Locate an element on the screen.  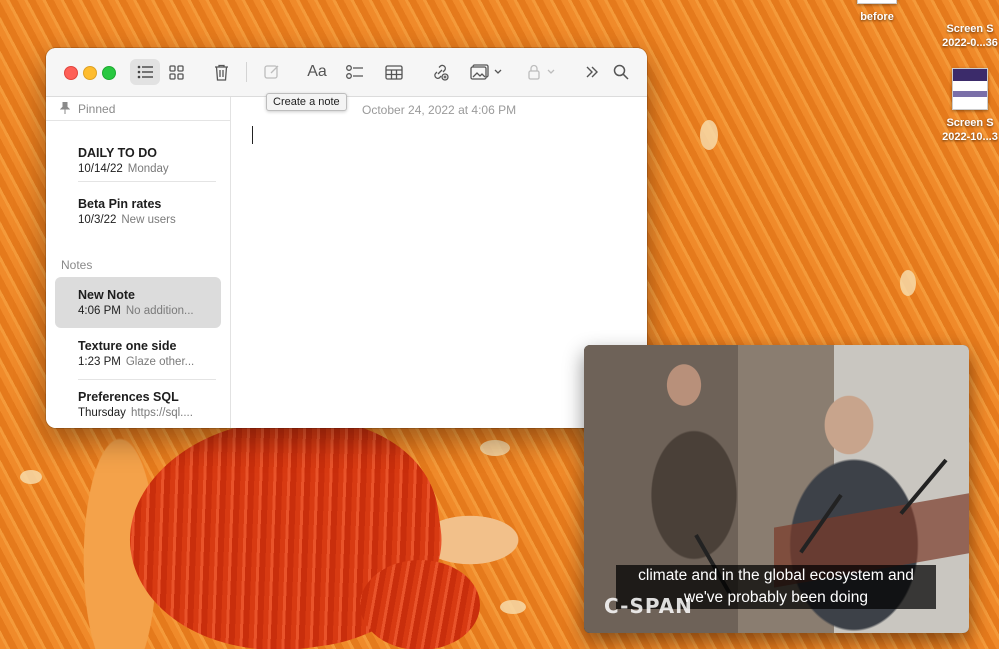
list-view-icon is located at coordinates (145, 72).